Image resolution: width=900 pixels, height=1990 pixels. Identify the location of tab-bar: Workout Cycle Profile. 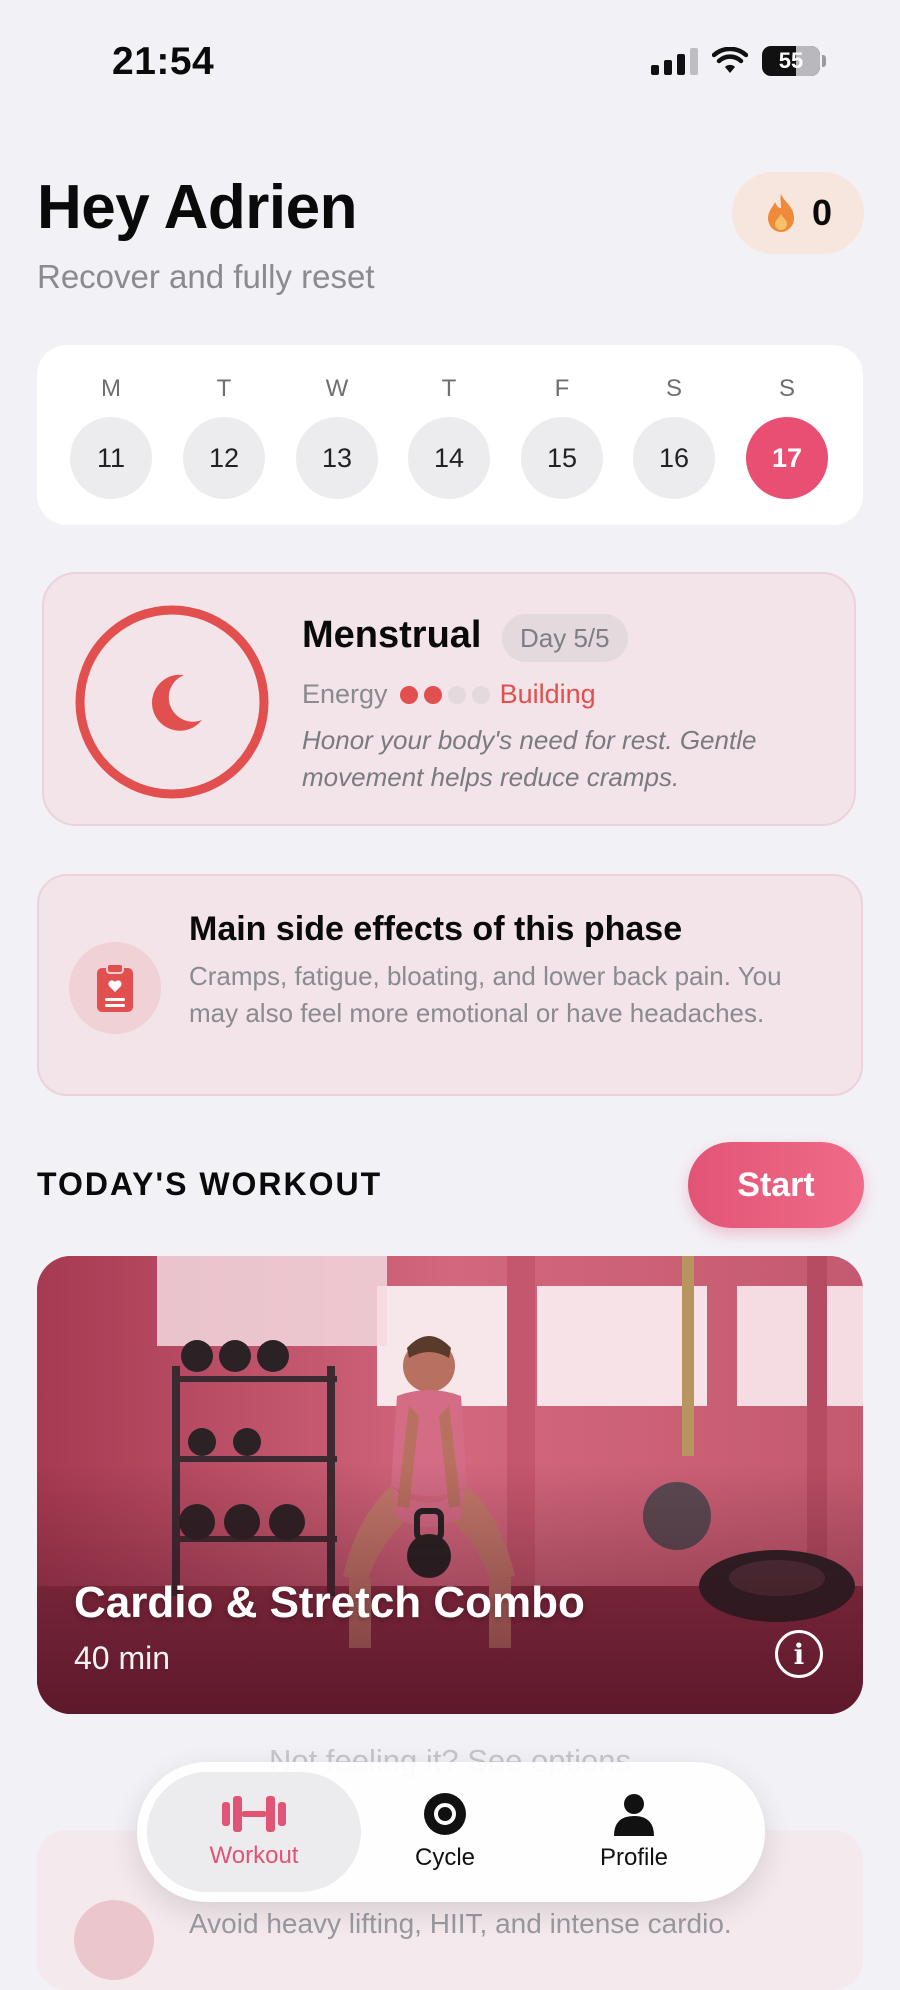
(451, 1832).